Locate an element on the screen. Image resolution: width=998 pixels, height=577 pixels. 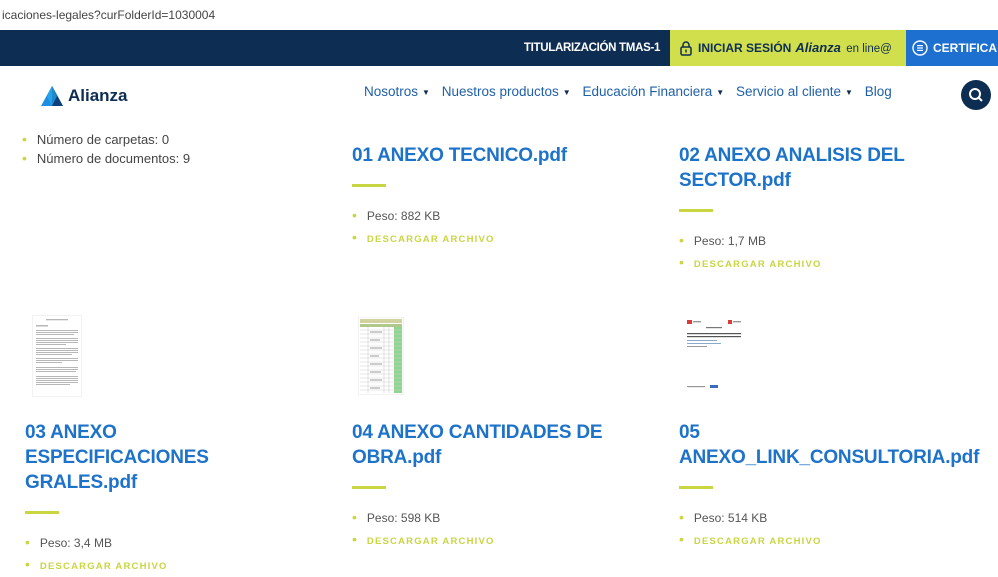
titularizacion-button: TITULARIZACIÓN TMAS-1 is located at coordinates (592, 48).